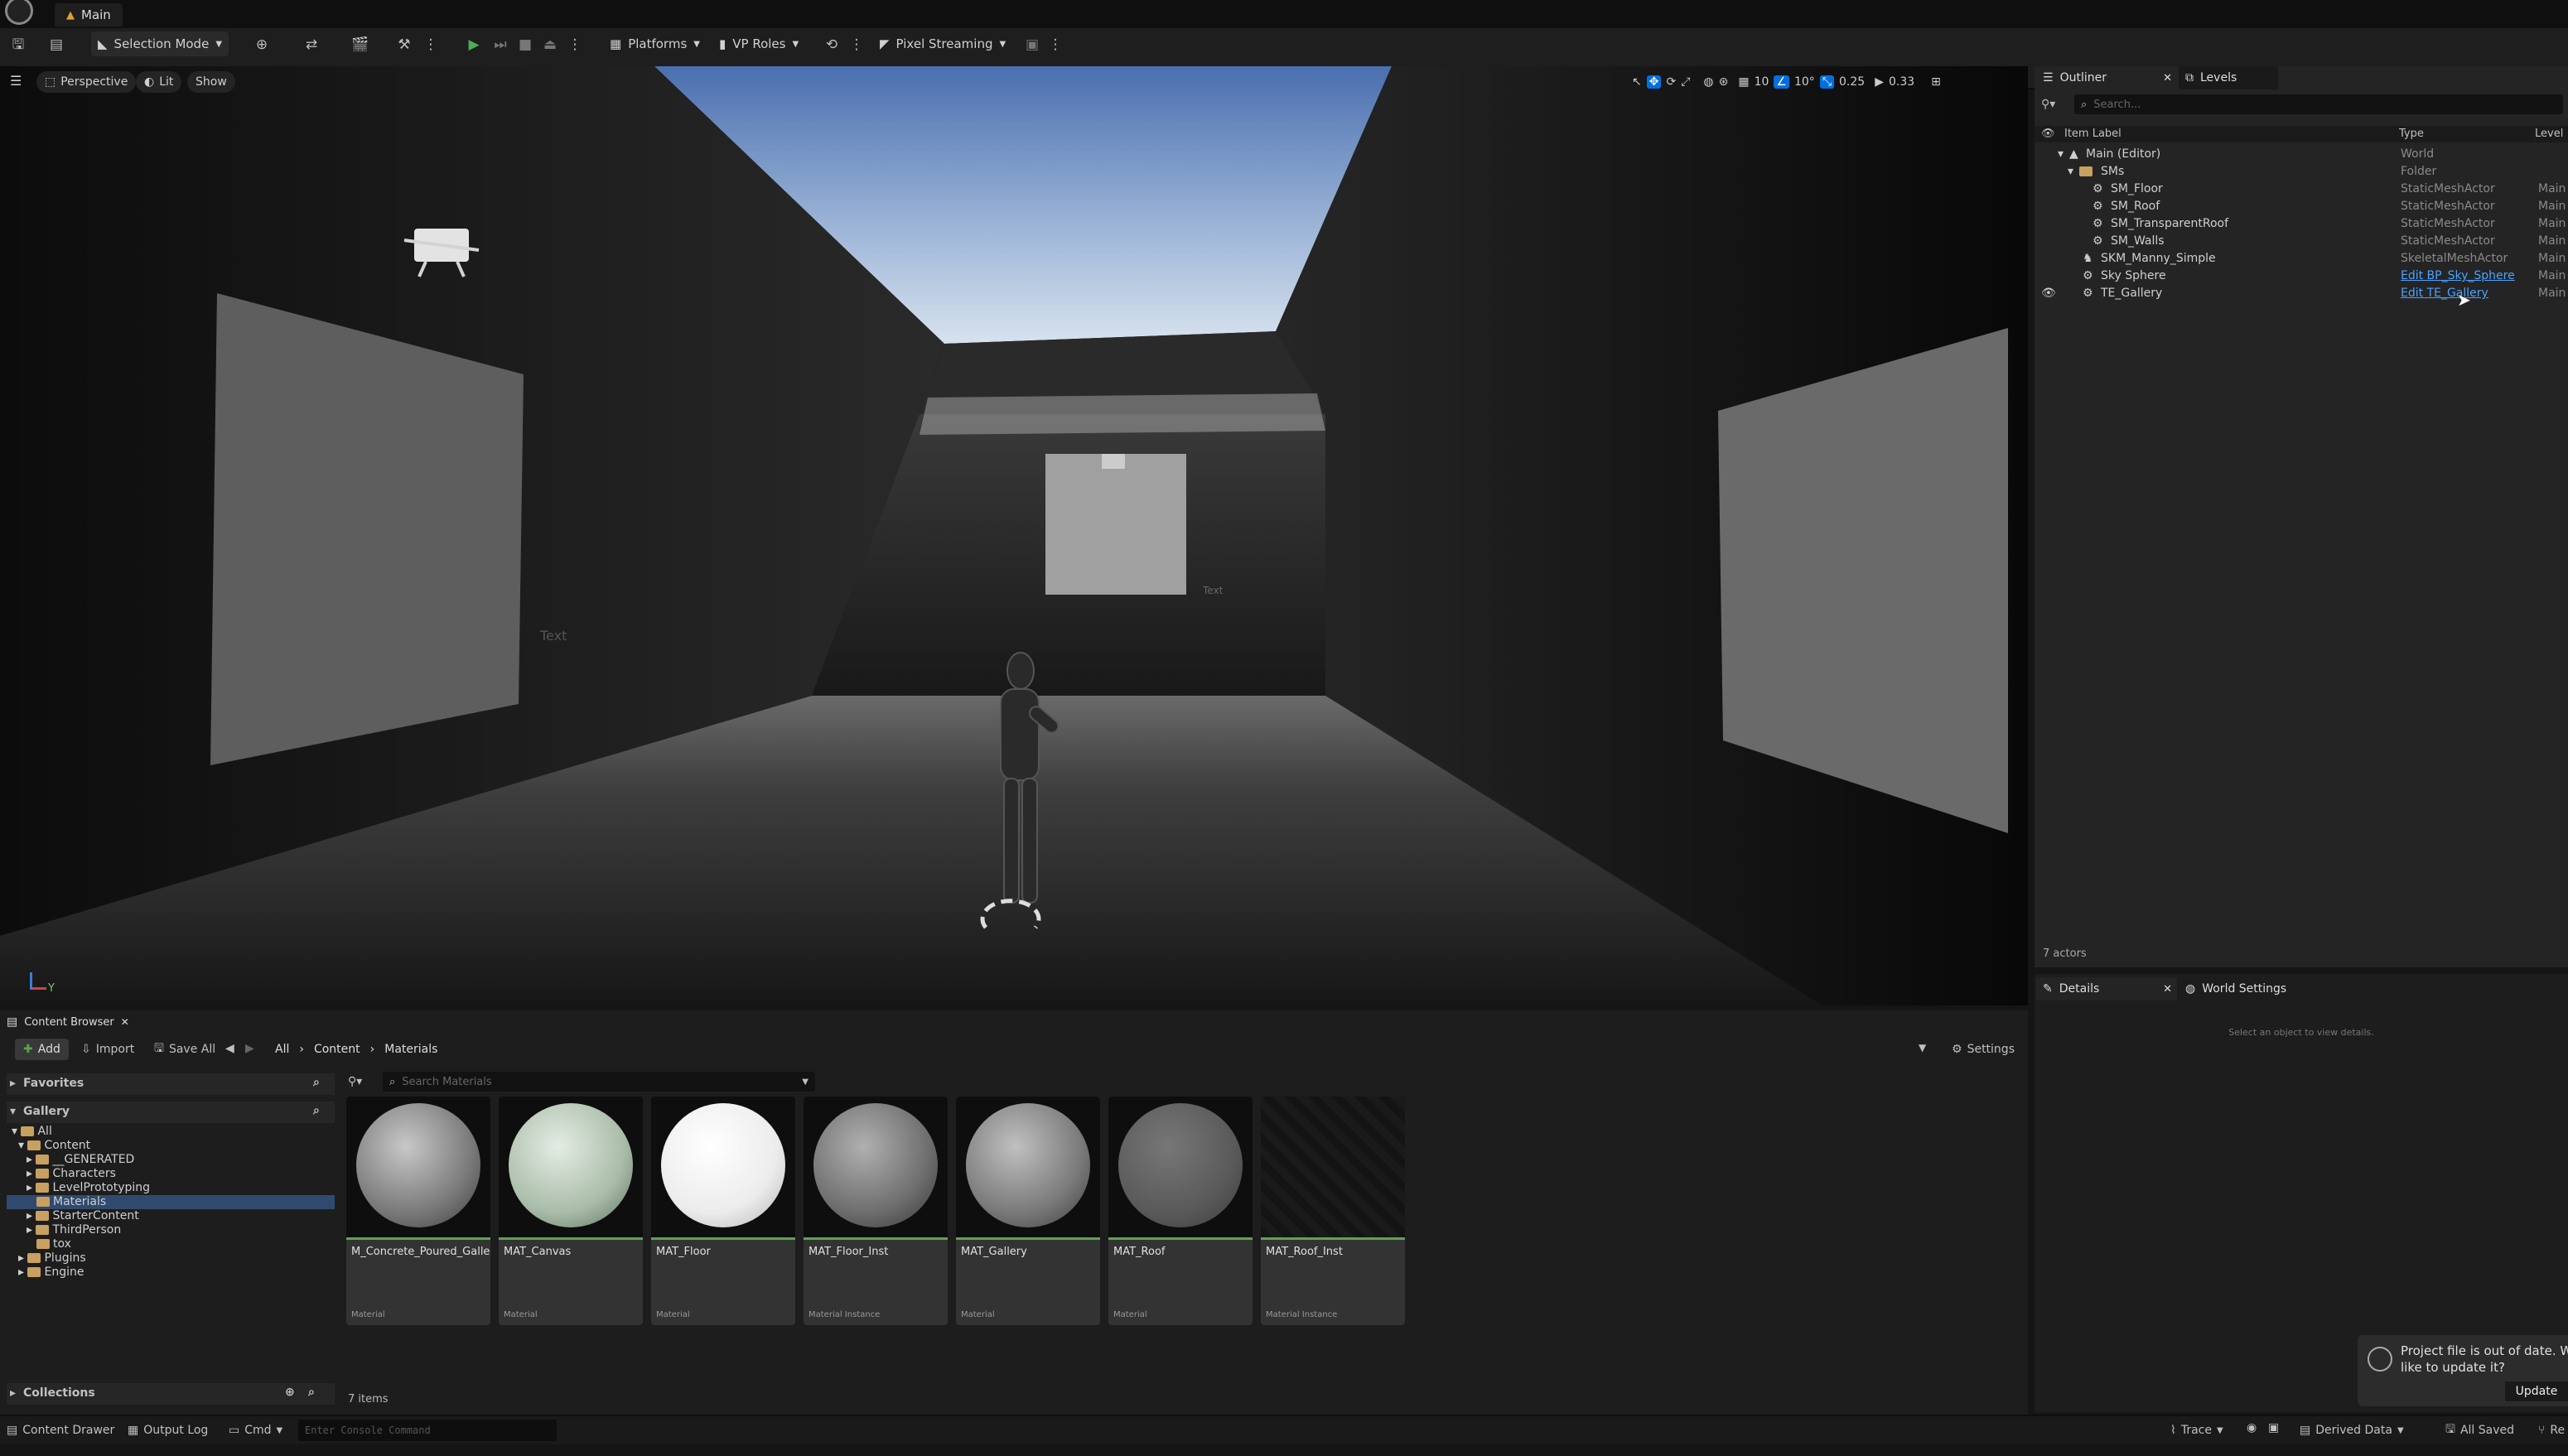 The image size is (2568, 1456). Describe the element at coordinates (525, 44) in the screenshot. I see `stop-icon: ■` at that location.